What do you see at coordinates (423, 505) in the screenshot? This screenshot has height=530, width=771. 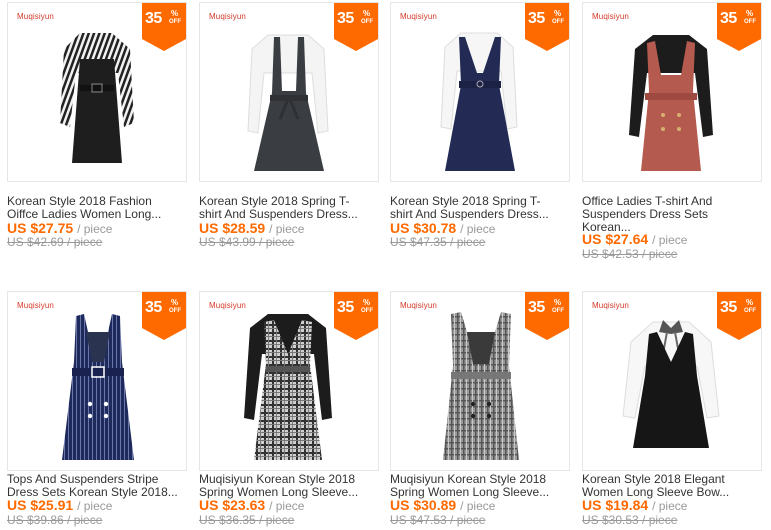 I see `price-value: US $30.89` at bounding box center [423, 505].